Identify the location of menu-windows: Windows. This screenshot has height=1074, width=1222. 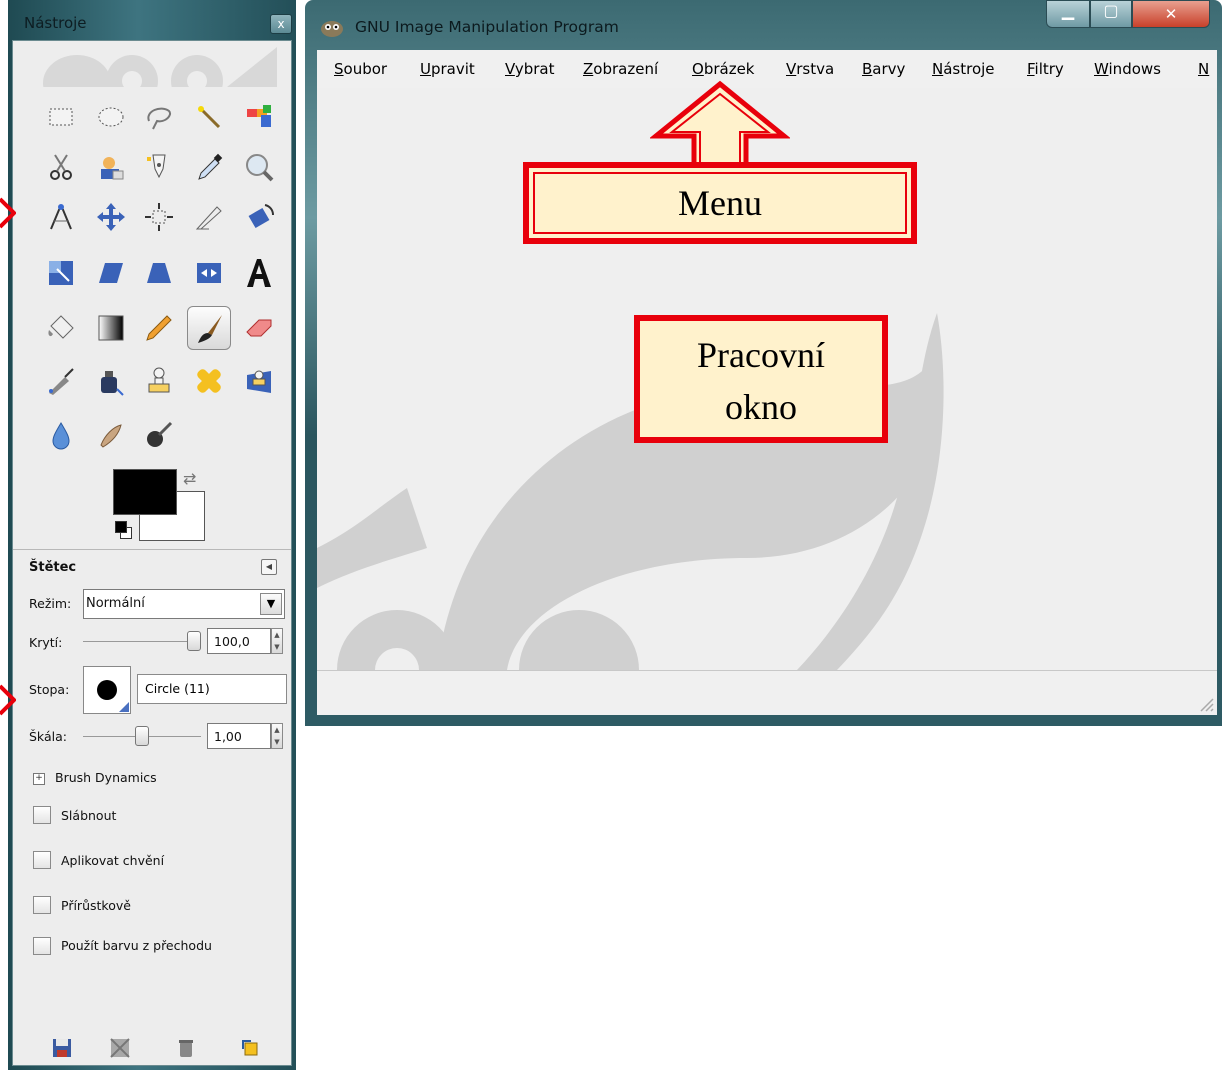
(1127, 69).